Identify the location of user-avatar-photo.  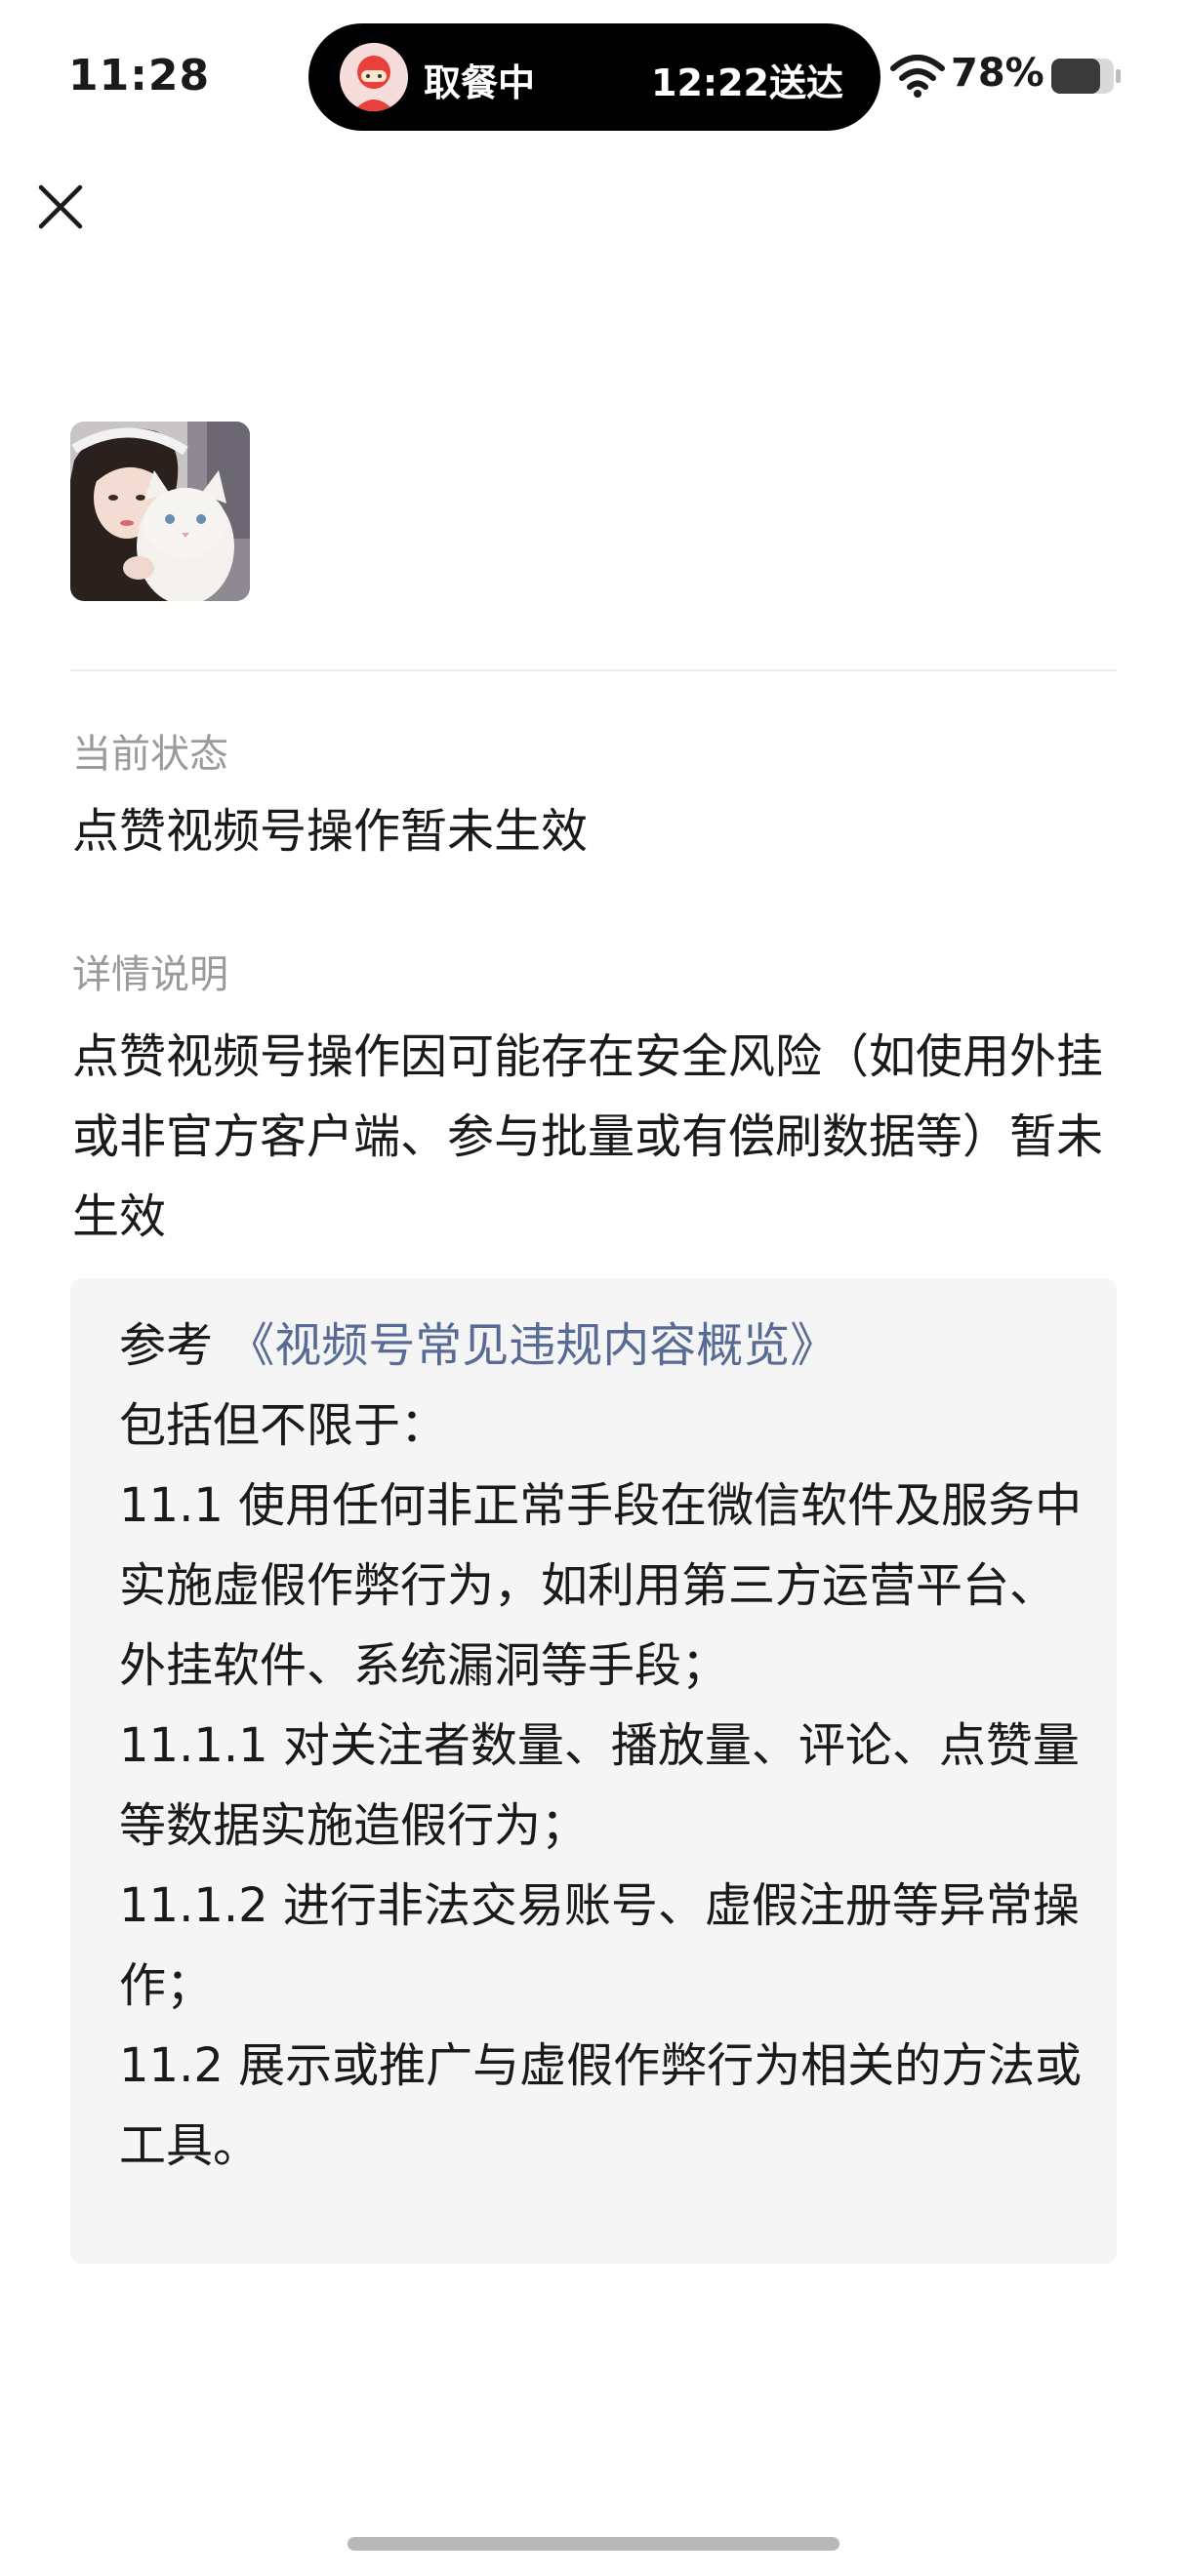
(160, 511).